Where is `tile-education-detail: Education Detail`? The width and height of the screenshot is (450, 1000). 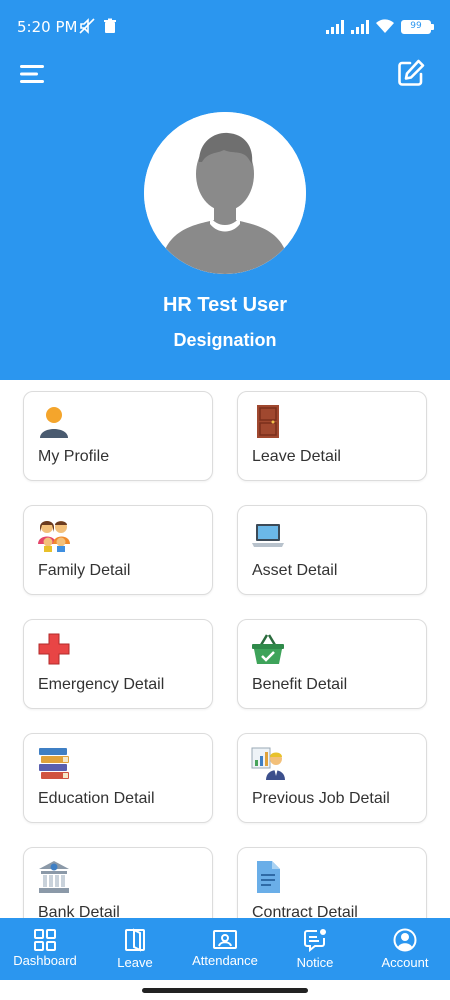
tile-education-detail: Education Detail is located at coordinates (118, 778).